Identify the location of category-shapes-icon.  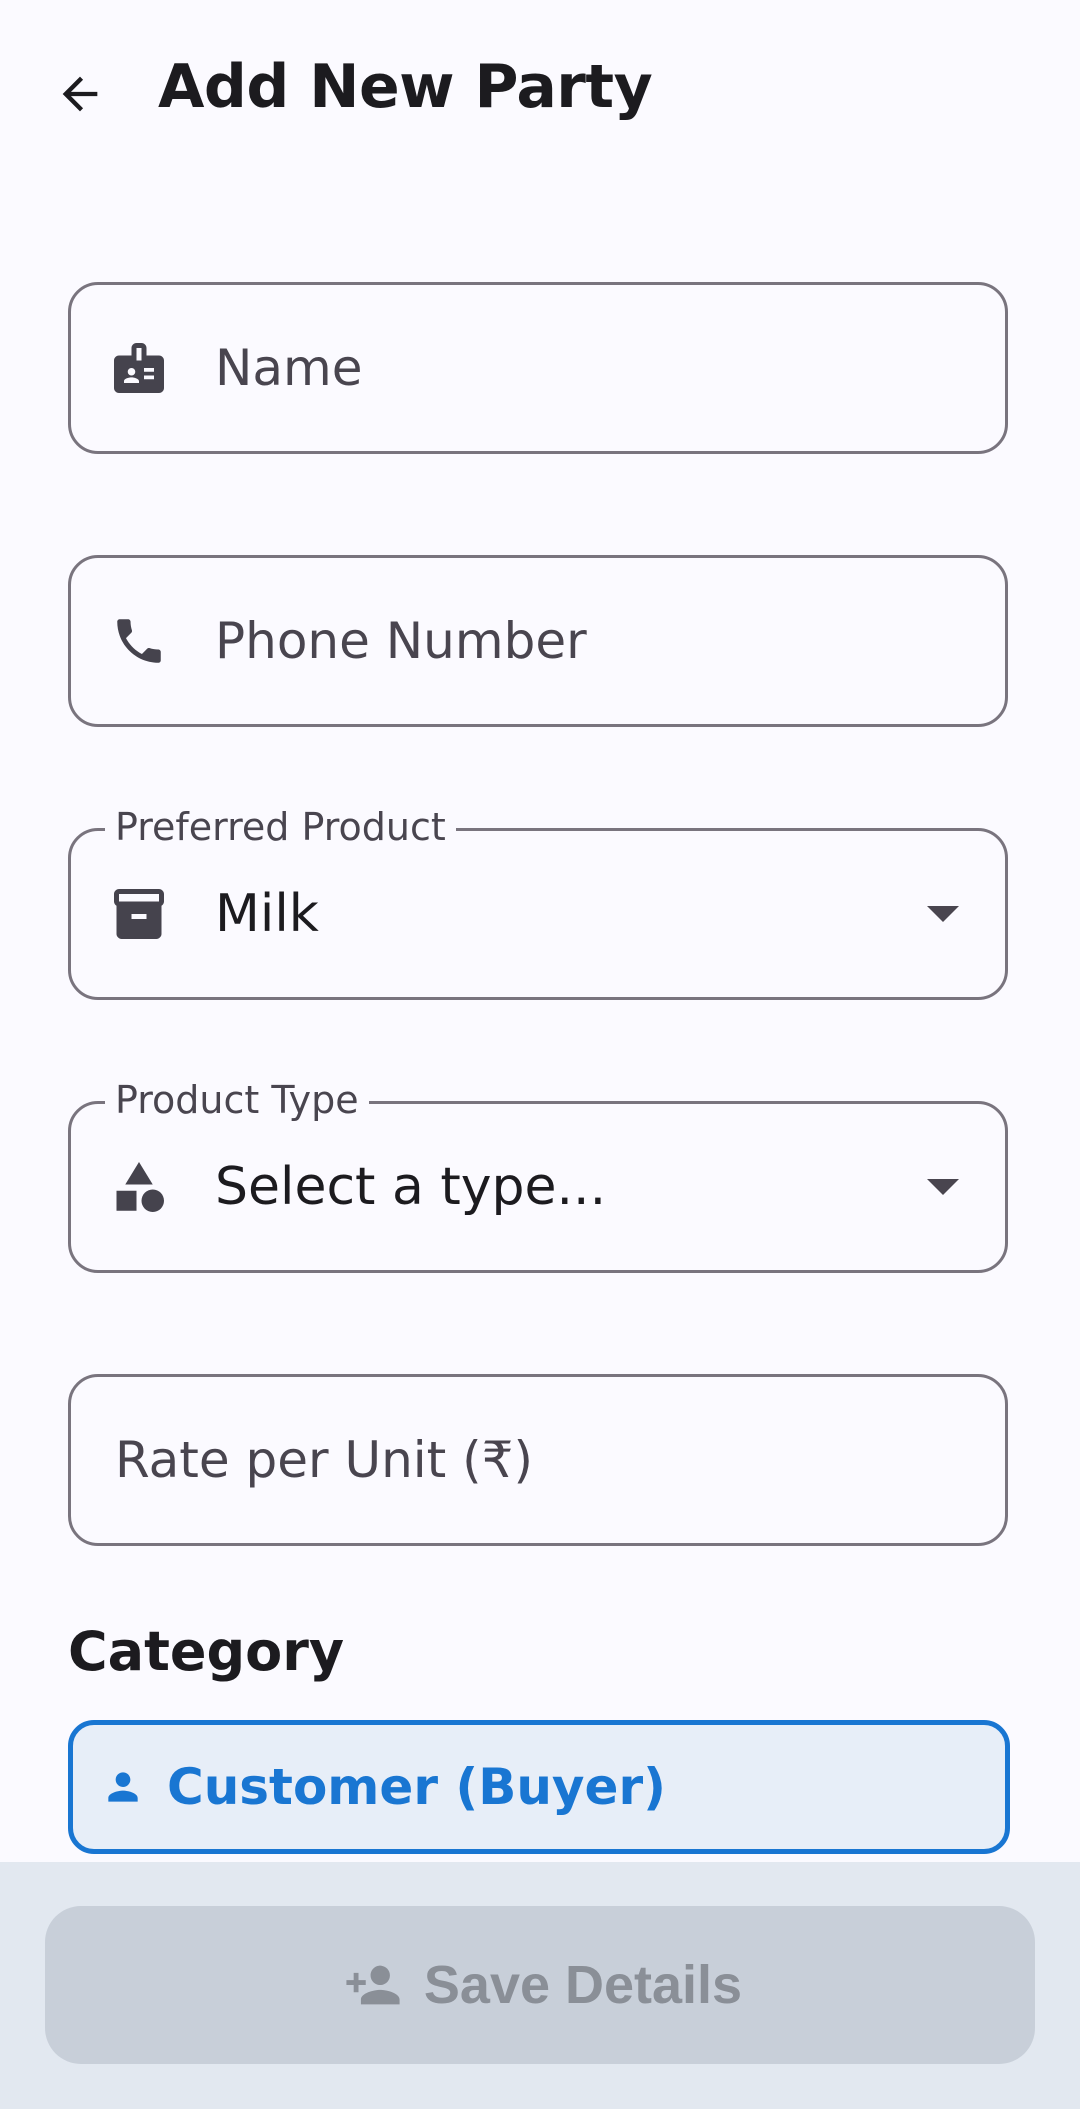
(139, 1187).